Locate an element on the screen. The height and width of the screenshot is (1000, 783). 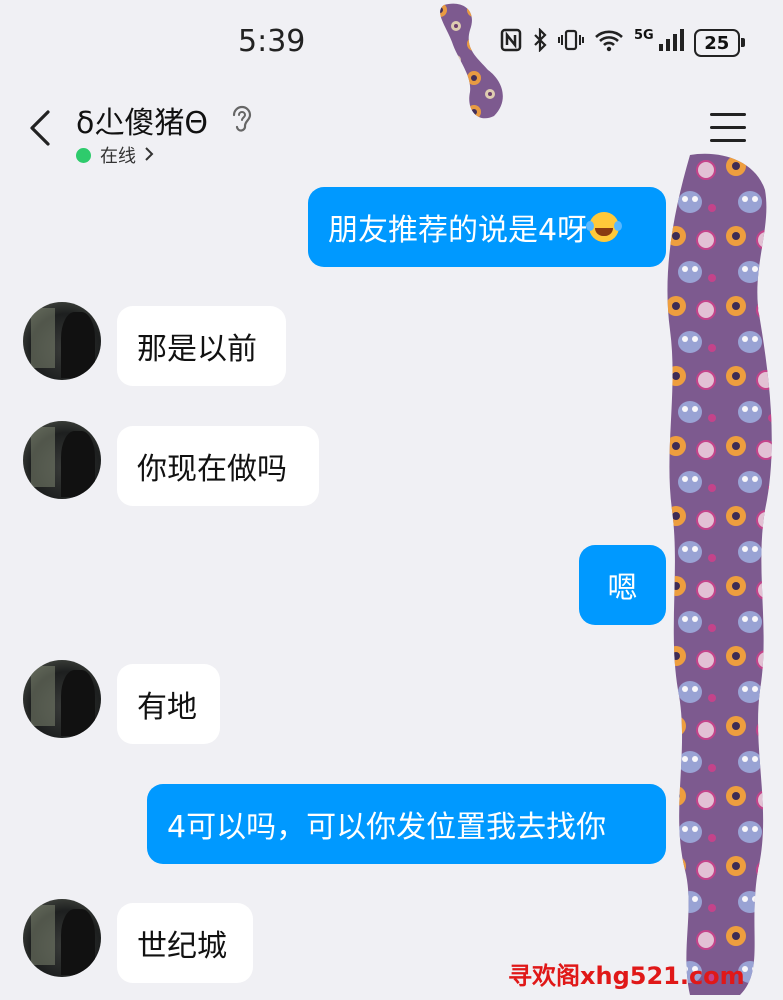
message-text: 世纪城 is located at coordinates (182, 946).